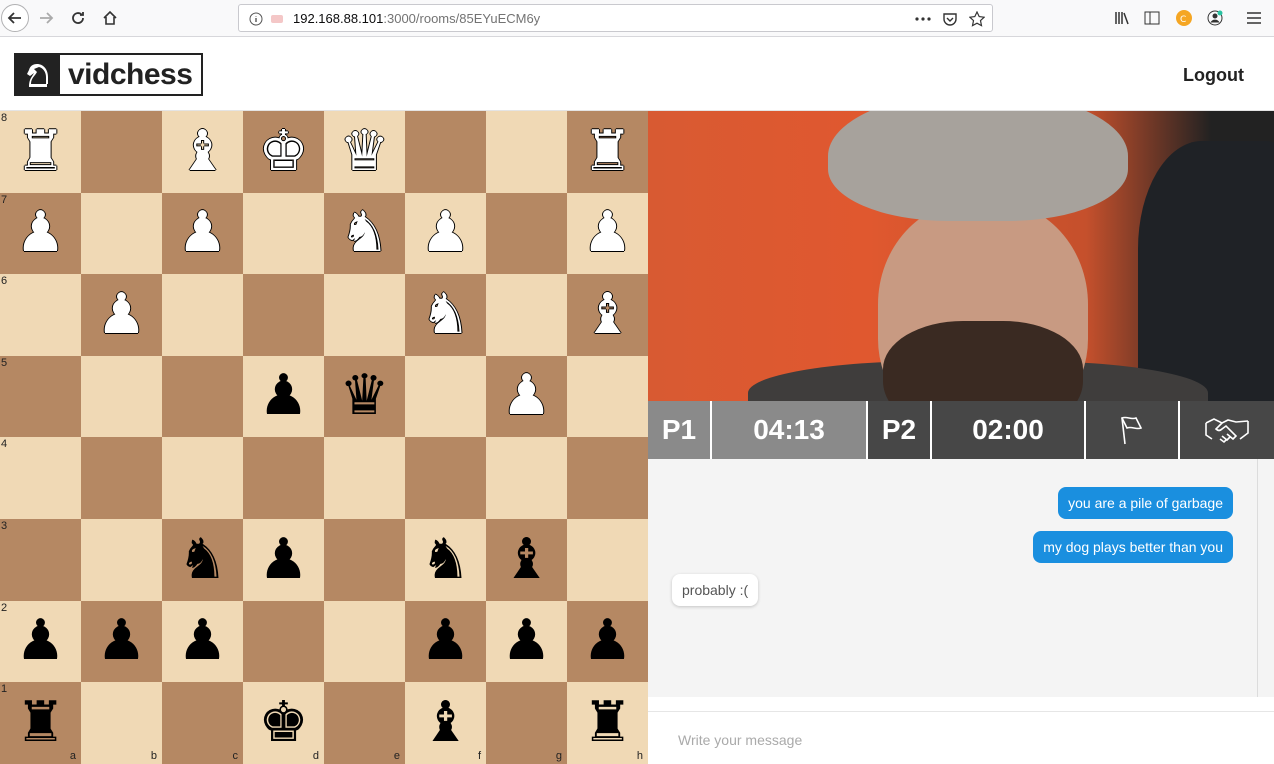  I want to click on square-b5, so click(121, 396).